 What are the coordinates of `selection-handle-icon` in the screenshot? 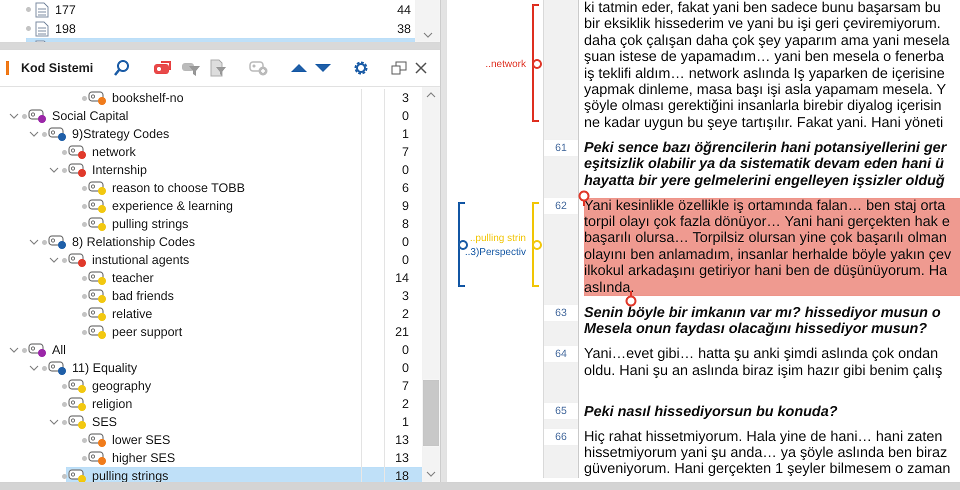 It's located at (631, 298).